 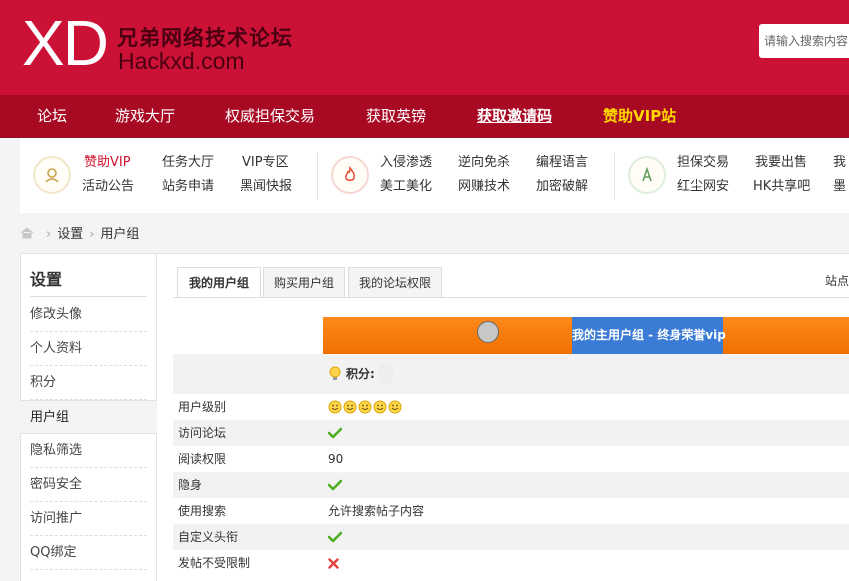 I want to click on table-row: 用户级别, so click(x=511, y=407).